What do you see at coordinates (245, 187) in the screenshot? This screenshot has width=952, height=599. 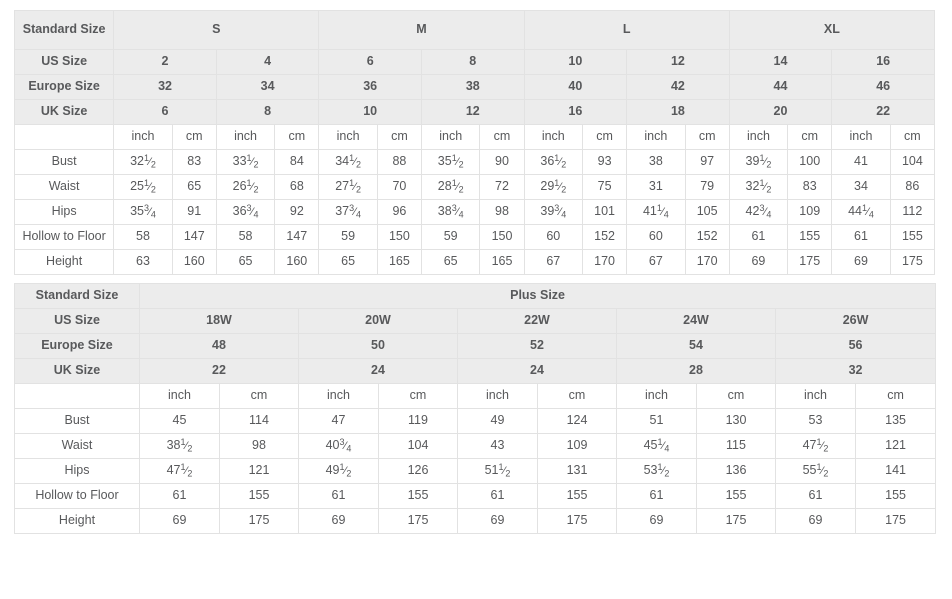 I see `measure-value-inch: 261⁄2` at bounding box center [245, 187].